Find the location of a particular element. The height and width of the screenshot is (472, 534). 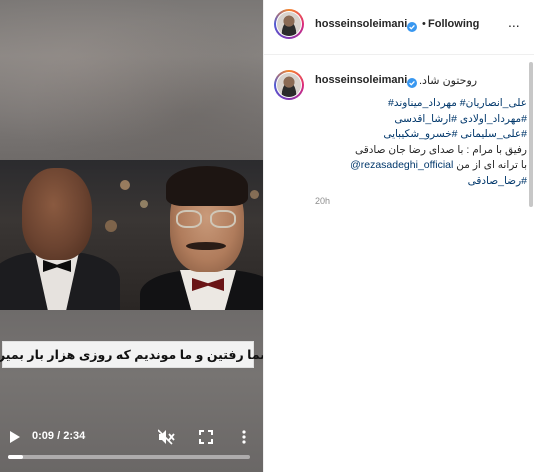

time-total: 2:34 is located at coordinates (74, 436).